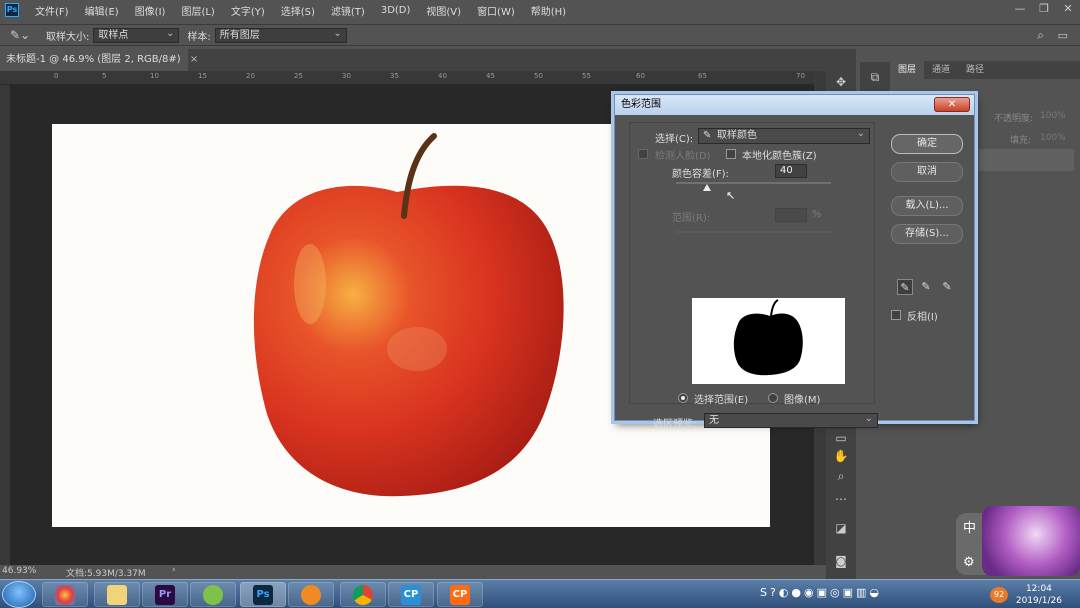 This screenshot has width=1080, height=608. I want to click on sample-size-label: 取样大小:, so click(68, 37).